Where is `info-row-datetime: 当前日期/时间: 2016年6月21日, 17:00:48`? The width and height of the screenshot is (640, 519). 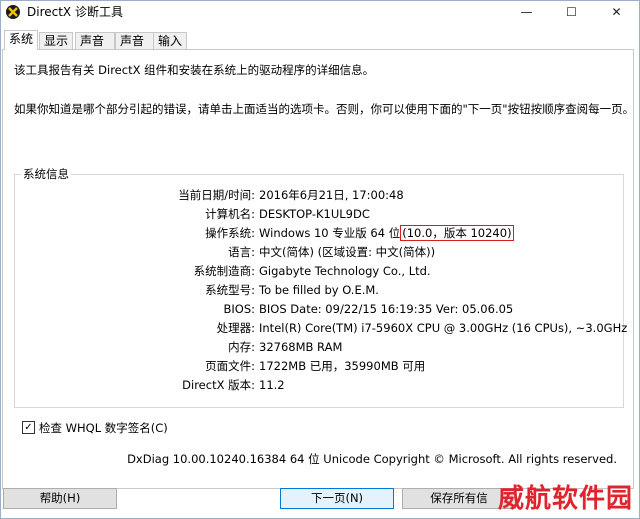
info-row-datetime: 当前日期/时间: 2016年6月21日, 17:00:48 is located at coordinates (318, 195).